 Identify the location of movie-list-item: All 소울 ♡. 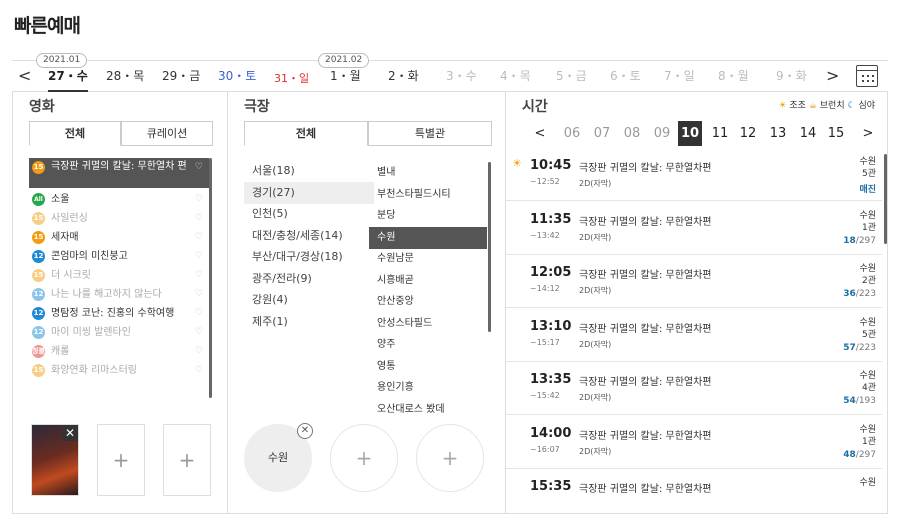
(119, 199).